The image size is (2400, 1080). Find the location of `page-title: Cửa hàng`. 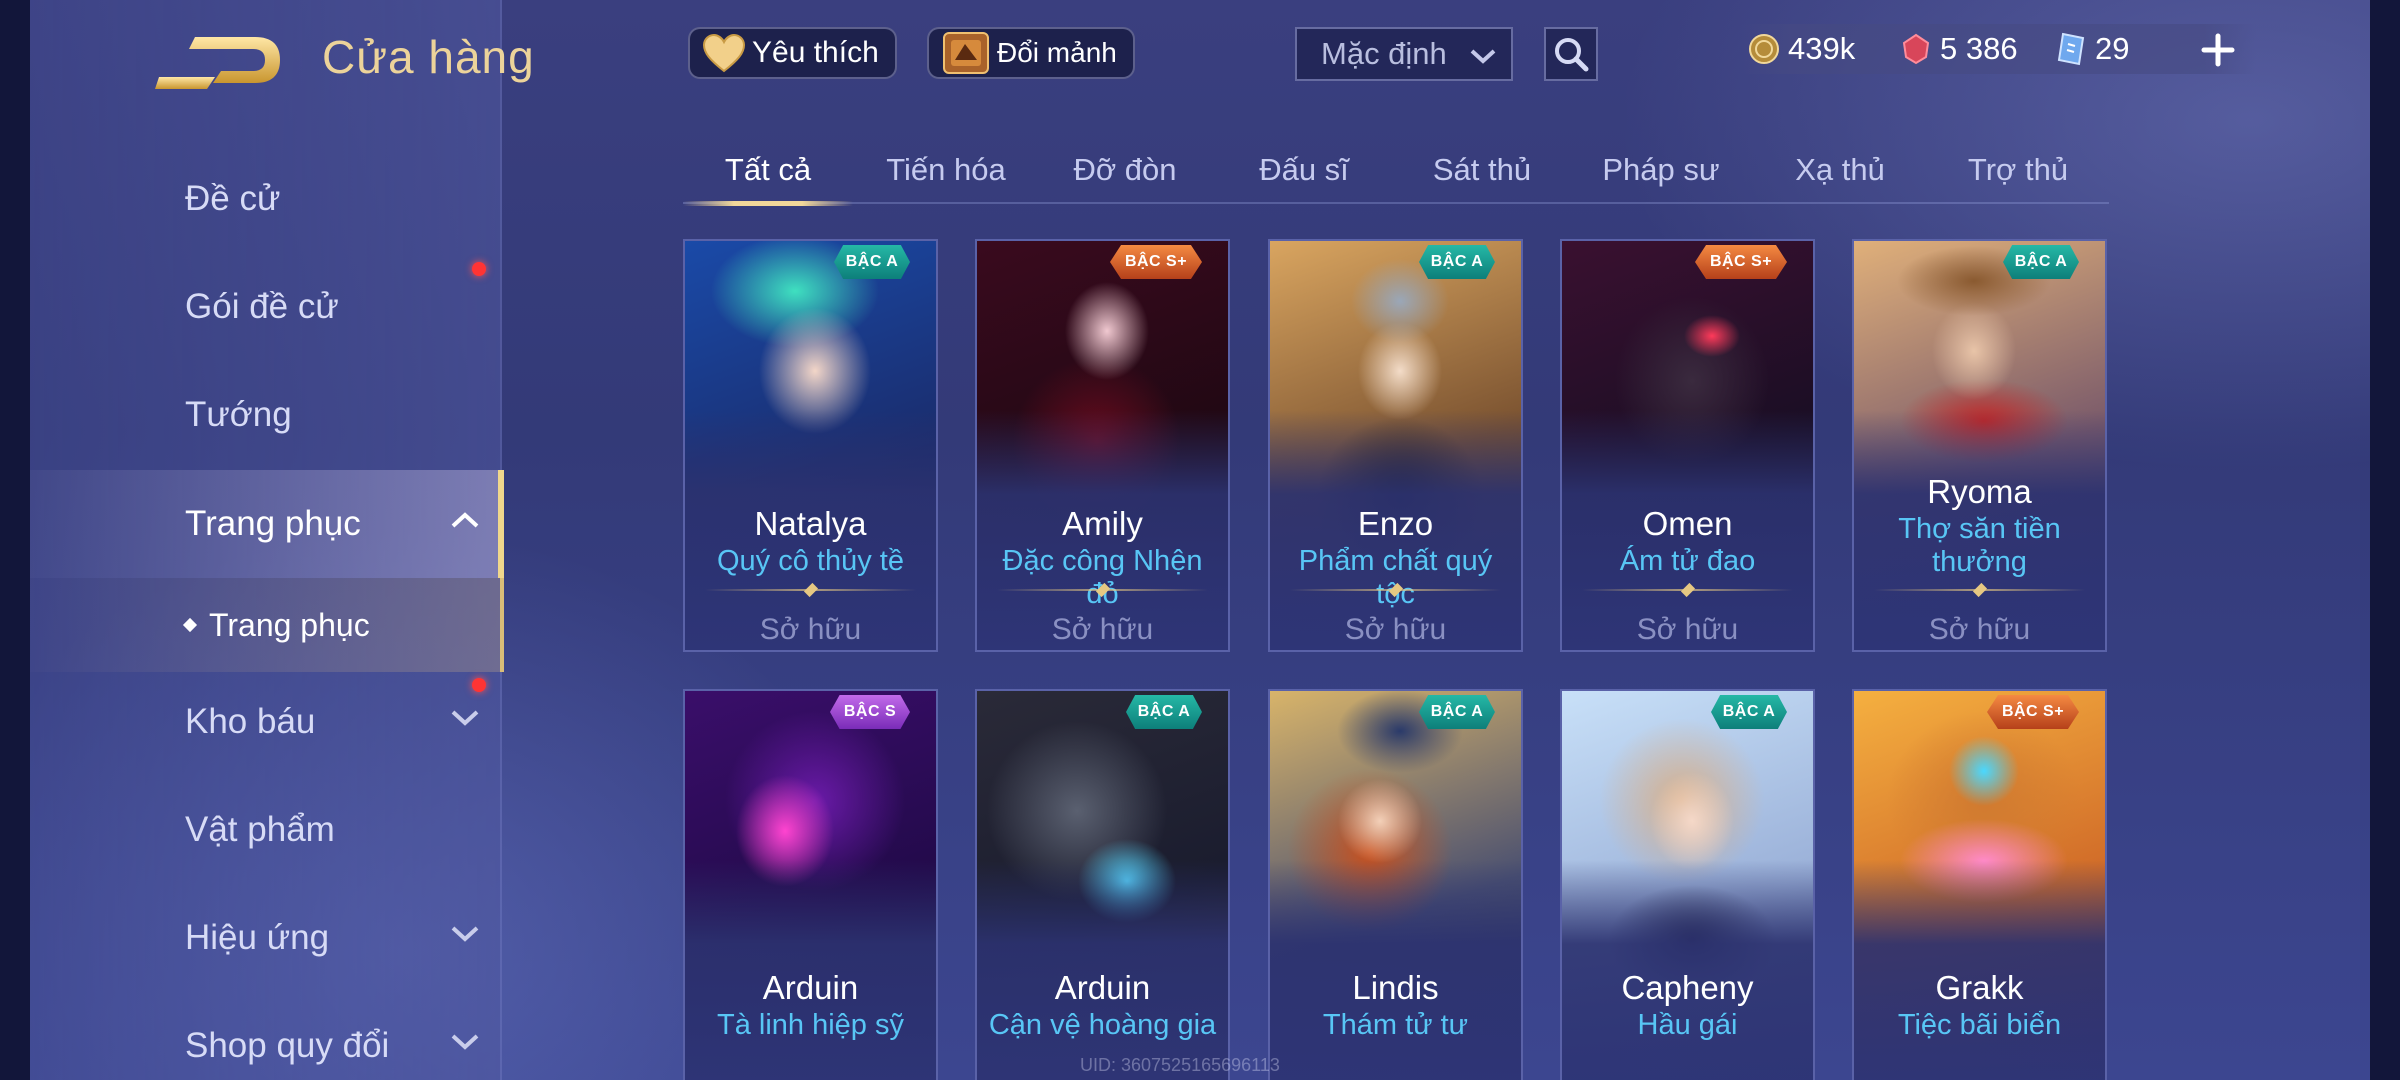

page-title: Cửa hàng is located at coordinates (428, 57).